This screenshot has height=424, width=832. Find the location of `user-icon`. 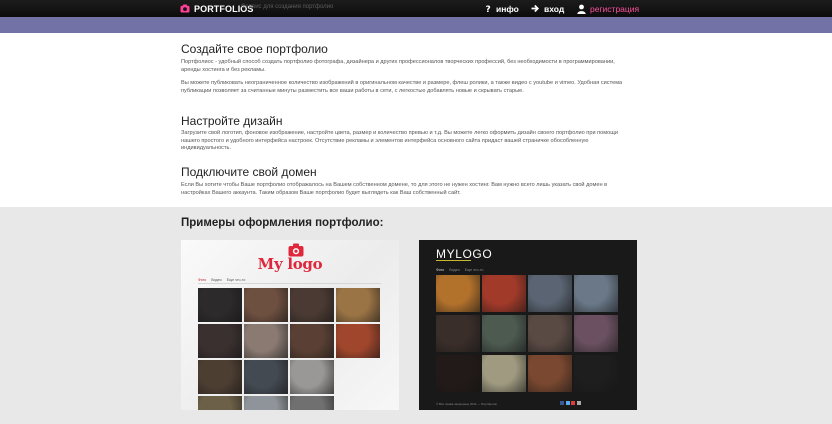

user-icon is located at coordinates (581, 9).